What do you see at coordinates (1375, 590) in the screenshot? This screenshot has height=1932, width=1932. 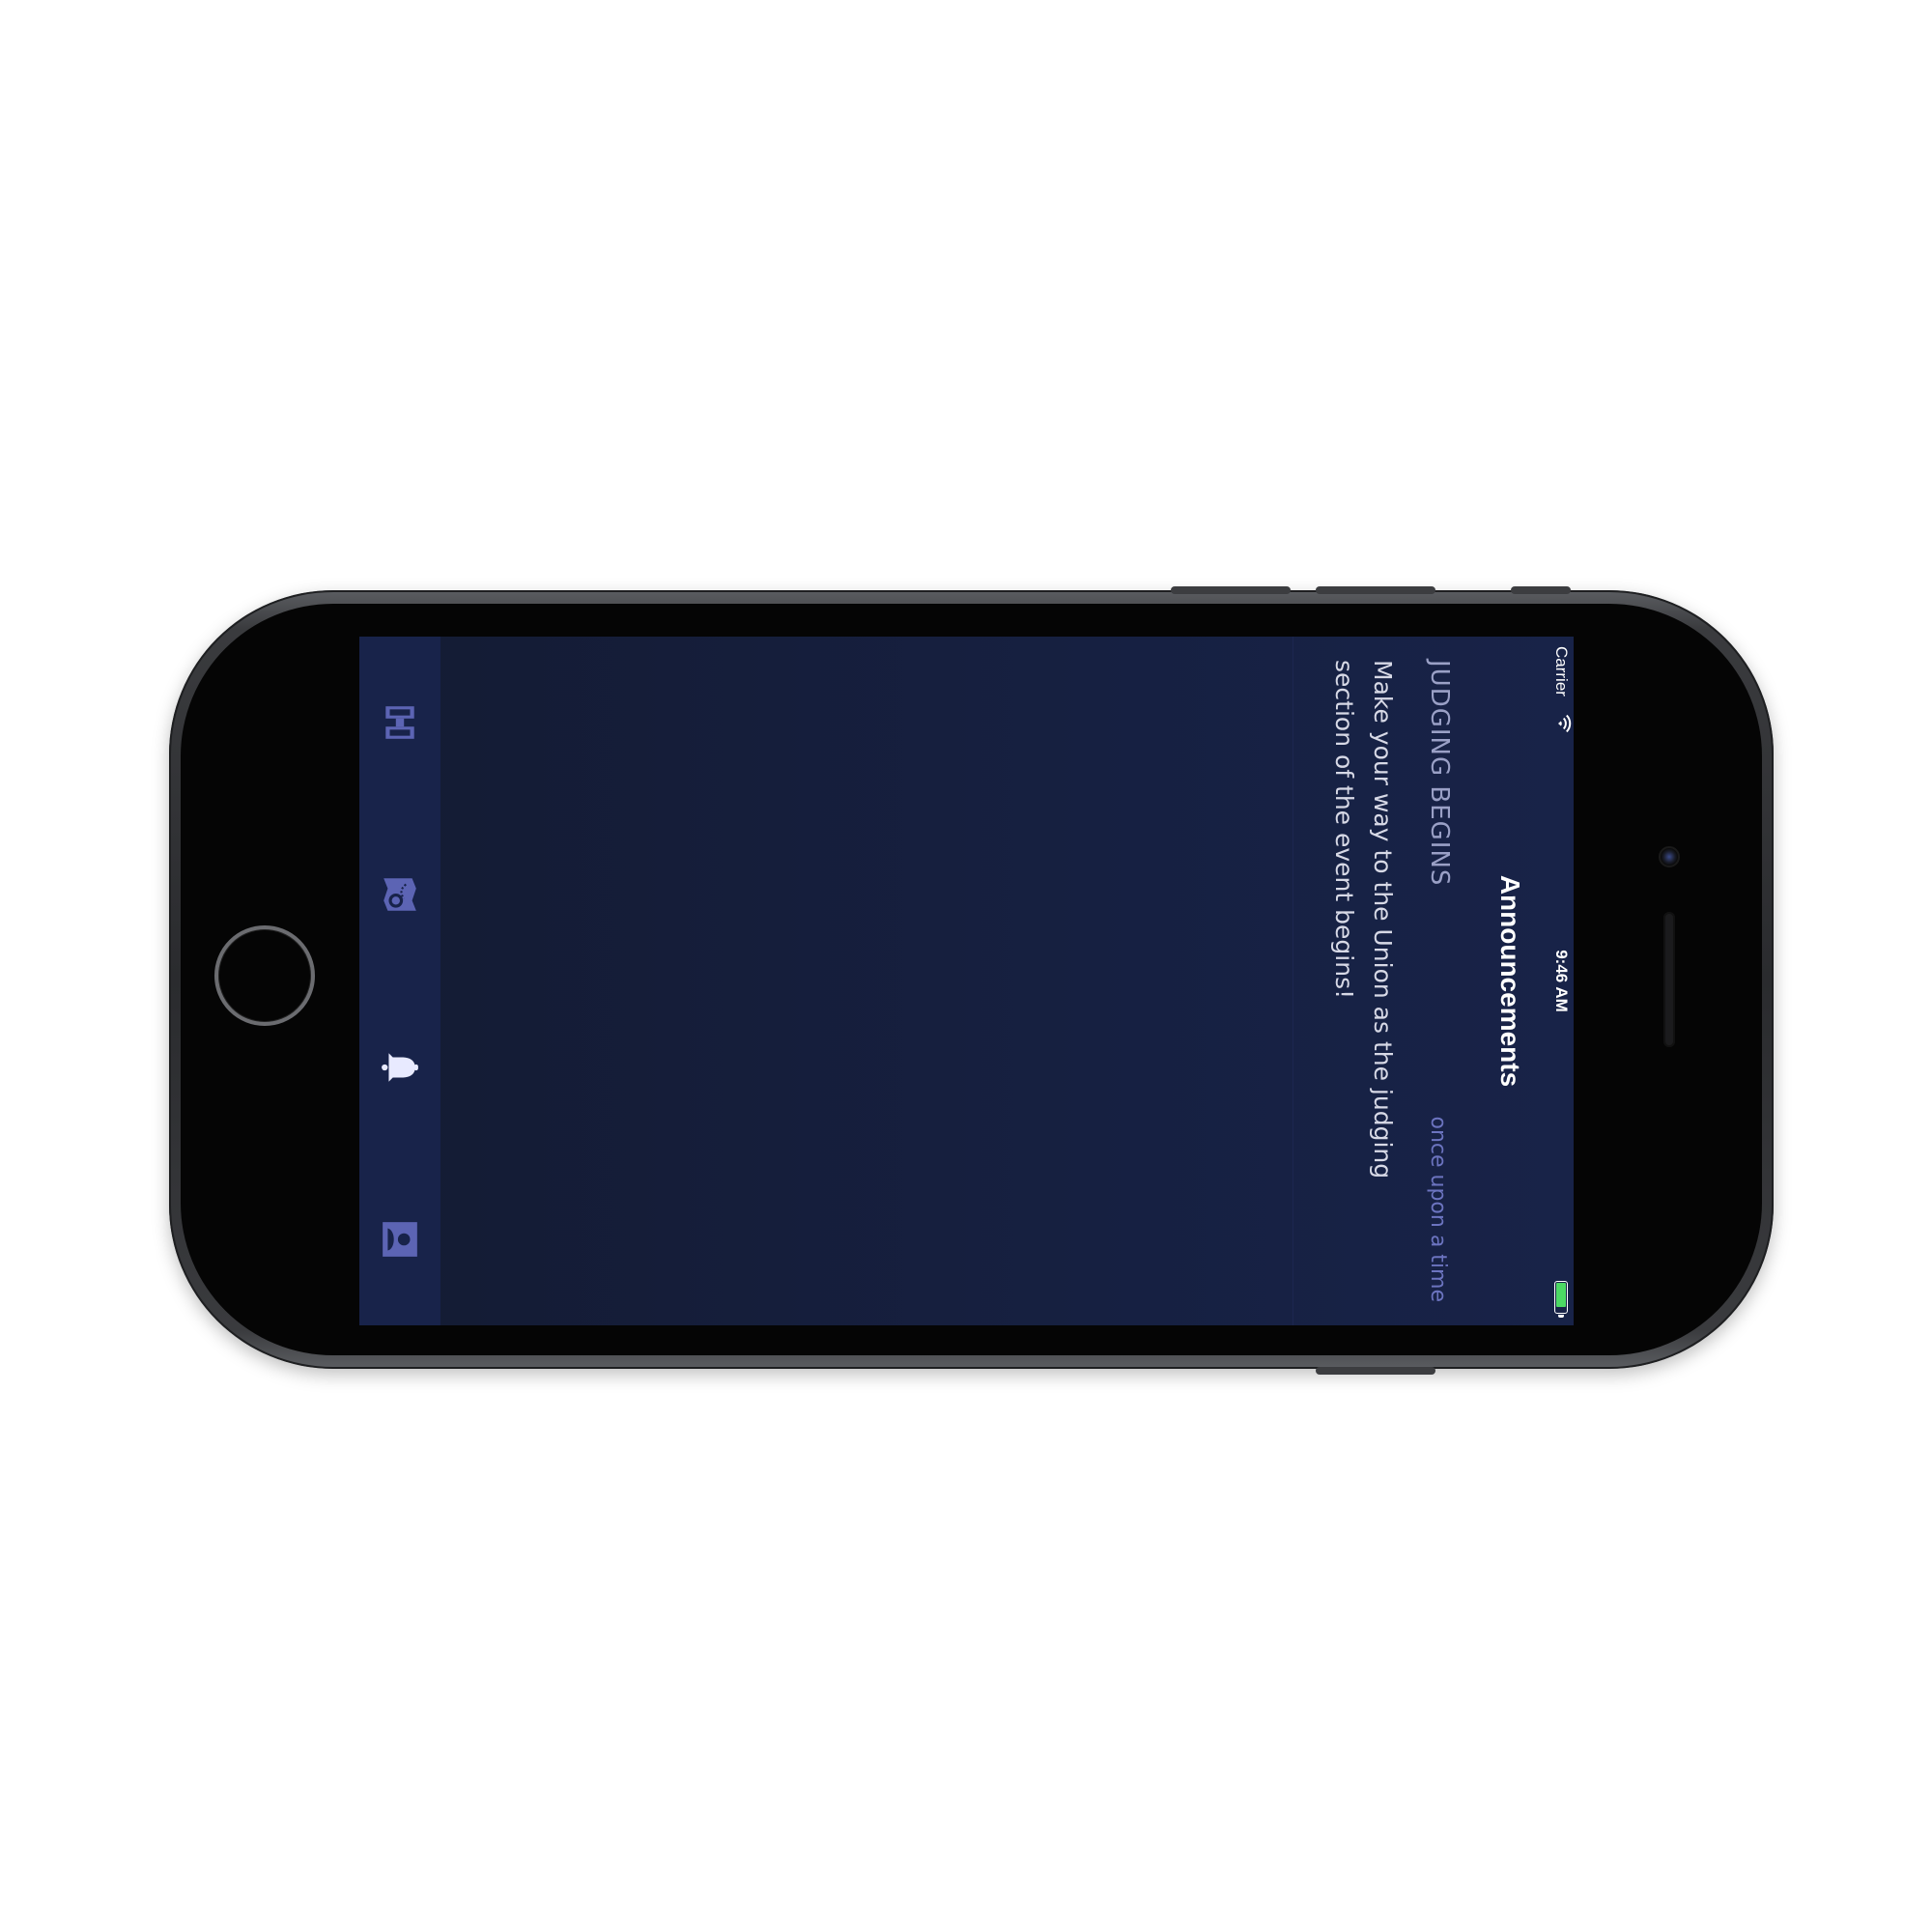 I see `volume-down-button` at bounding box center [1375, 590].